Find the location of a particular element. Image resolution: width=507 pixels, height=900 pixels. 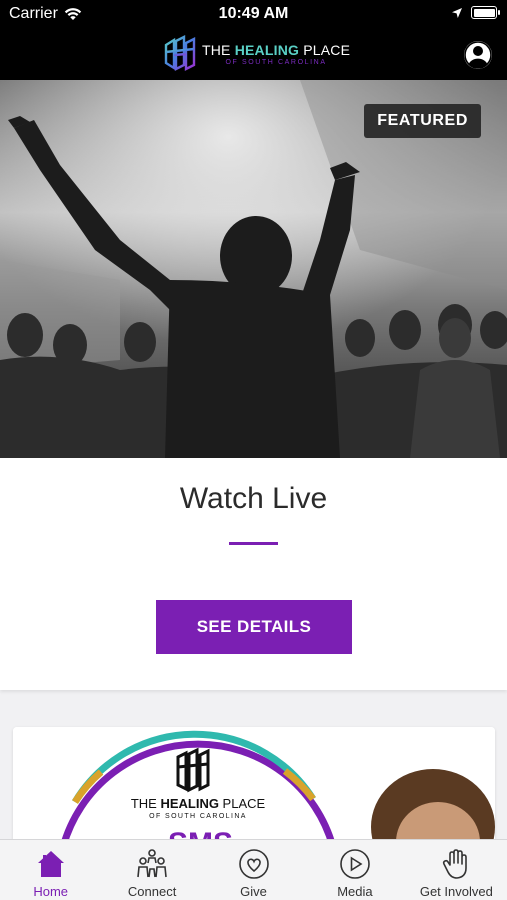

see-details-button: SEE DETAILS is located at coordinates (254, 627).